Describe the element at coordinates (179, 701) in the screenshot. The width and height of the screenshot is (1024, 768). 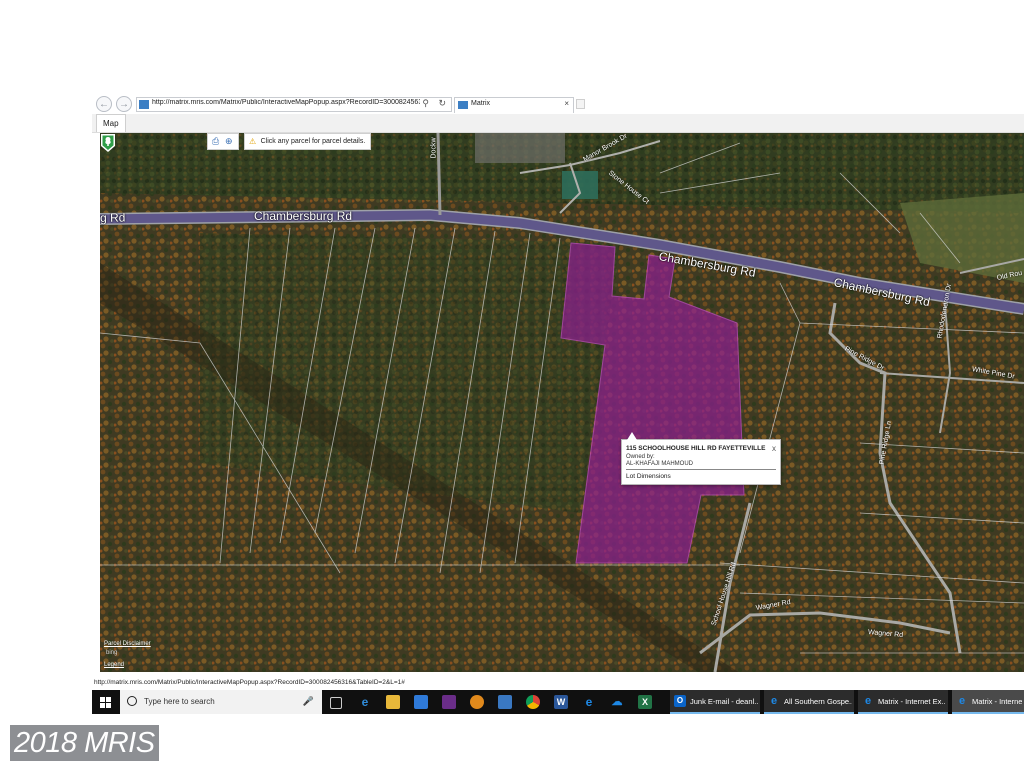
I see `search-placeholder: Type here to search` at that location.